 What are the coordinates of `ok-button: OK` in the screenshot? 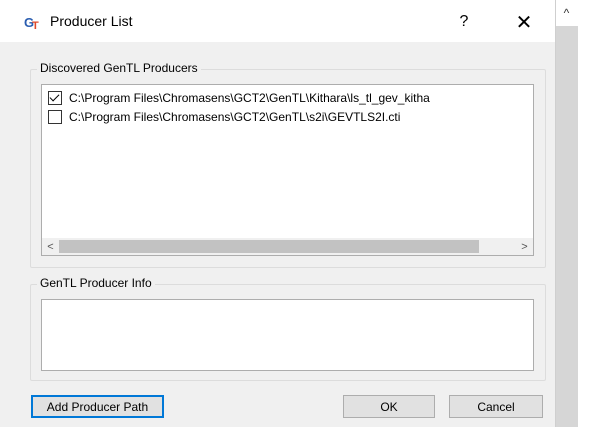 It's located at (389, 406).